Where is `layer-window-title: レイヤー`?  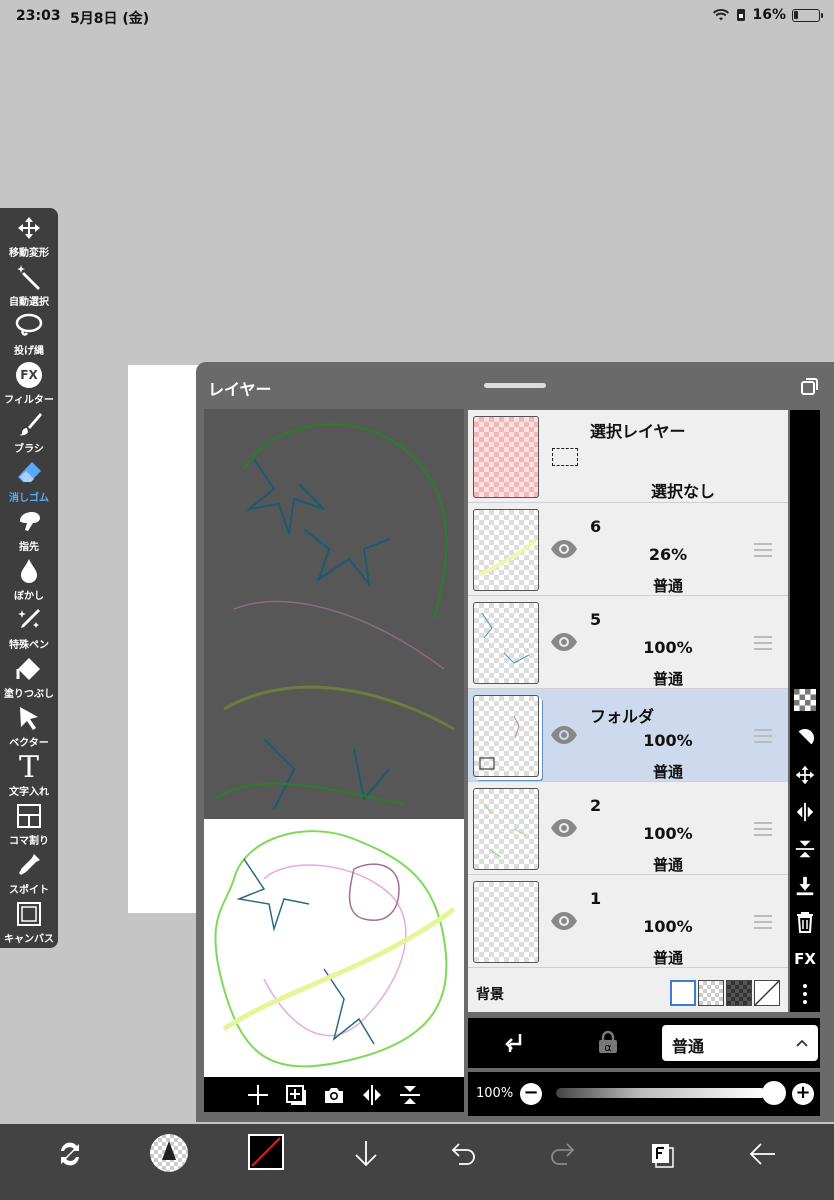
layer-window-title: レイヤー is located at coordinates (240, 389).